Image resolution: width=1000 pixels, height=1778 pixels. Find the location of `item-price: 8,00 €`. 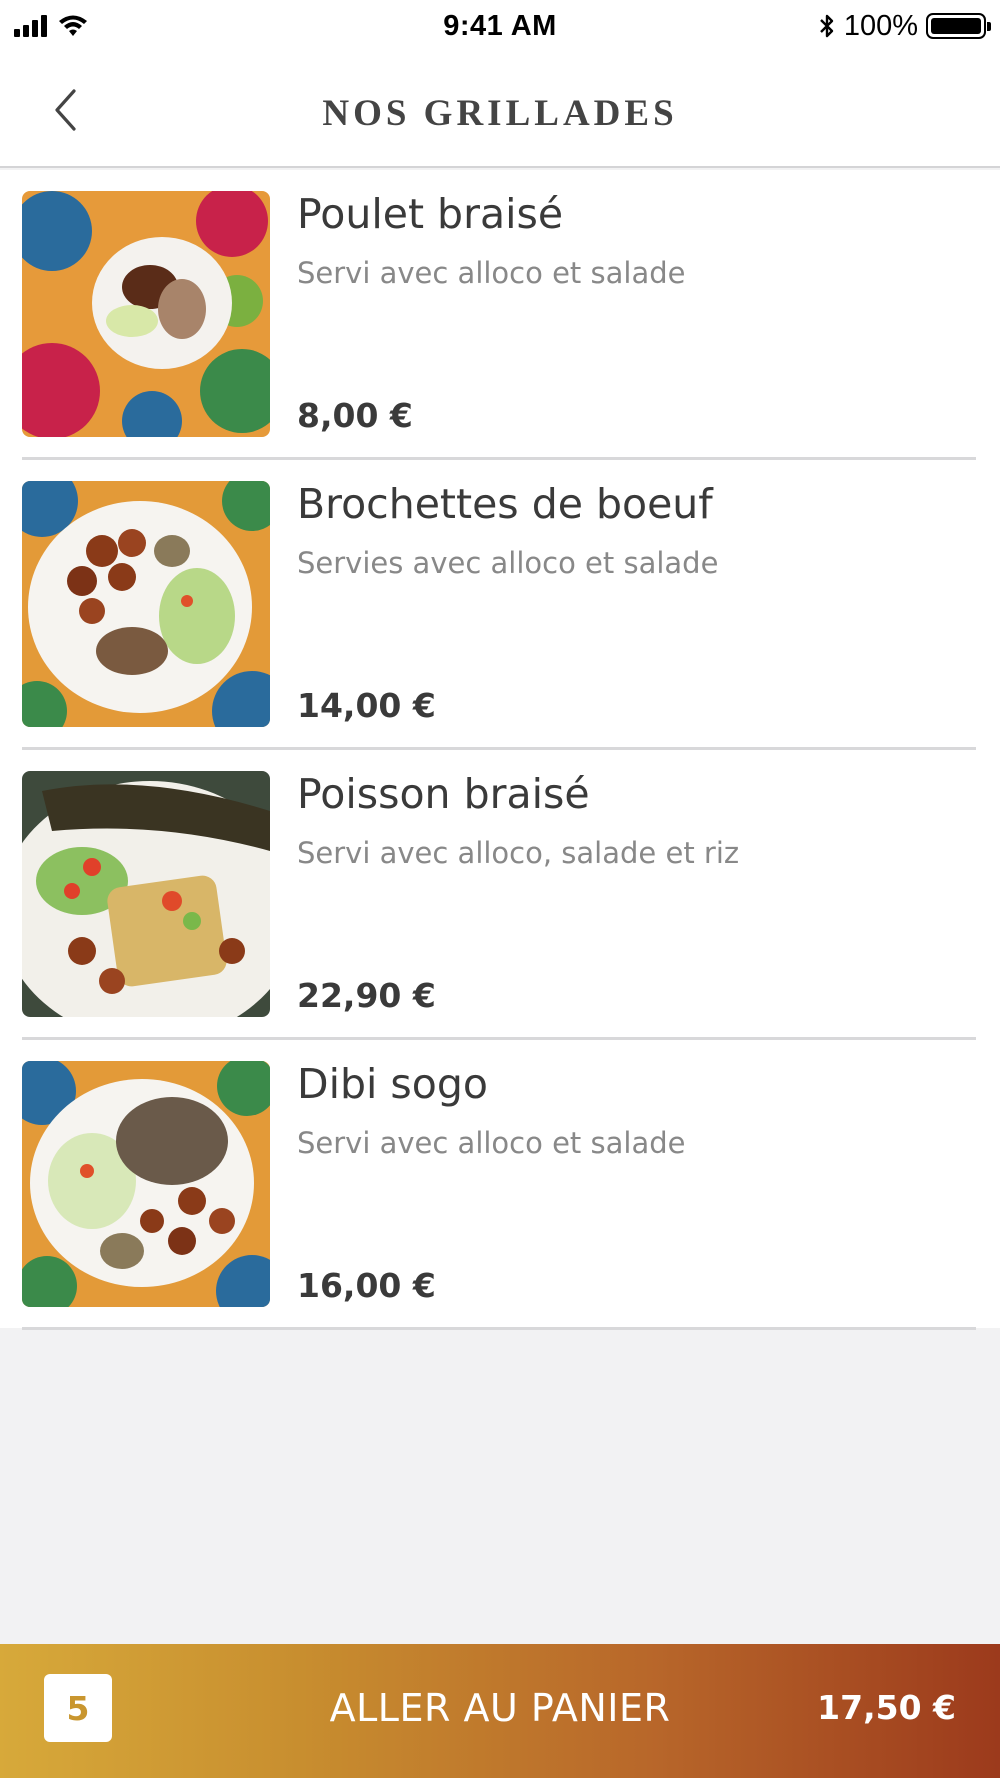

item-price: 8,00 € is located at coordinates (355, 415).